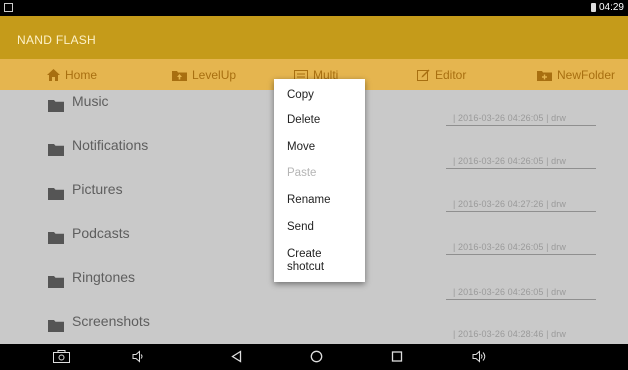 Image resolution: width=628 pixels, height=370 pixels. I want to click on home-label: Home, so click(81, 75).